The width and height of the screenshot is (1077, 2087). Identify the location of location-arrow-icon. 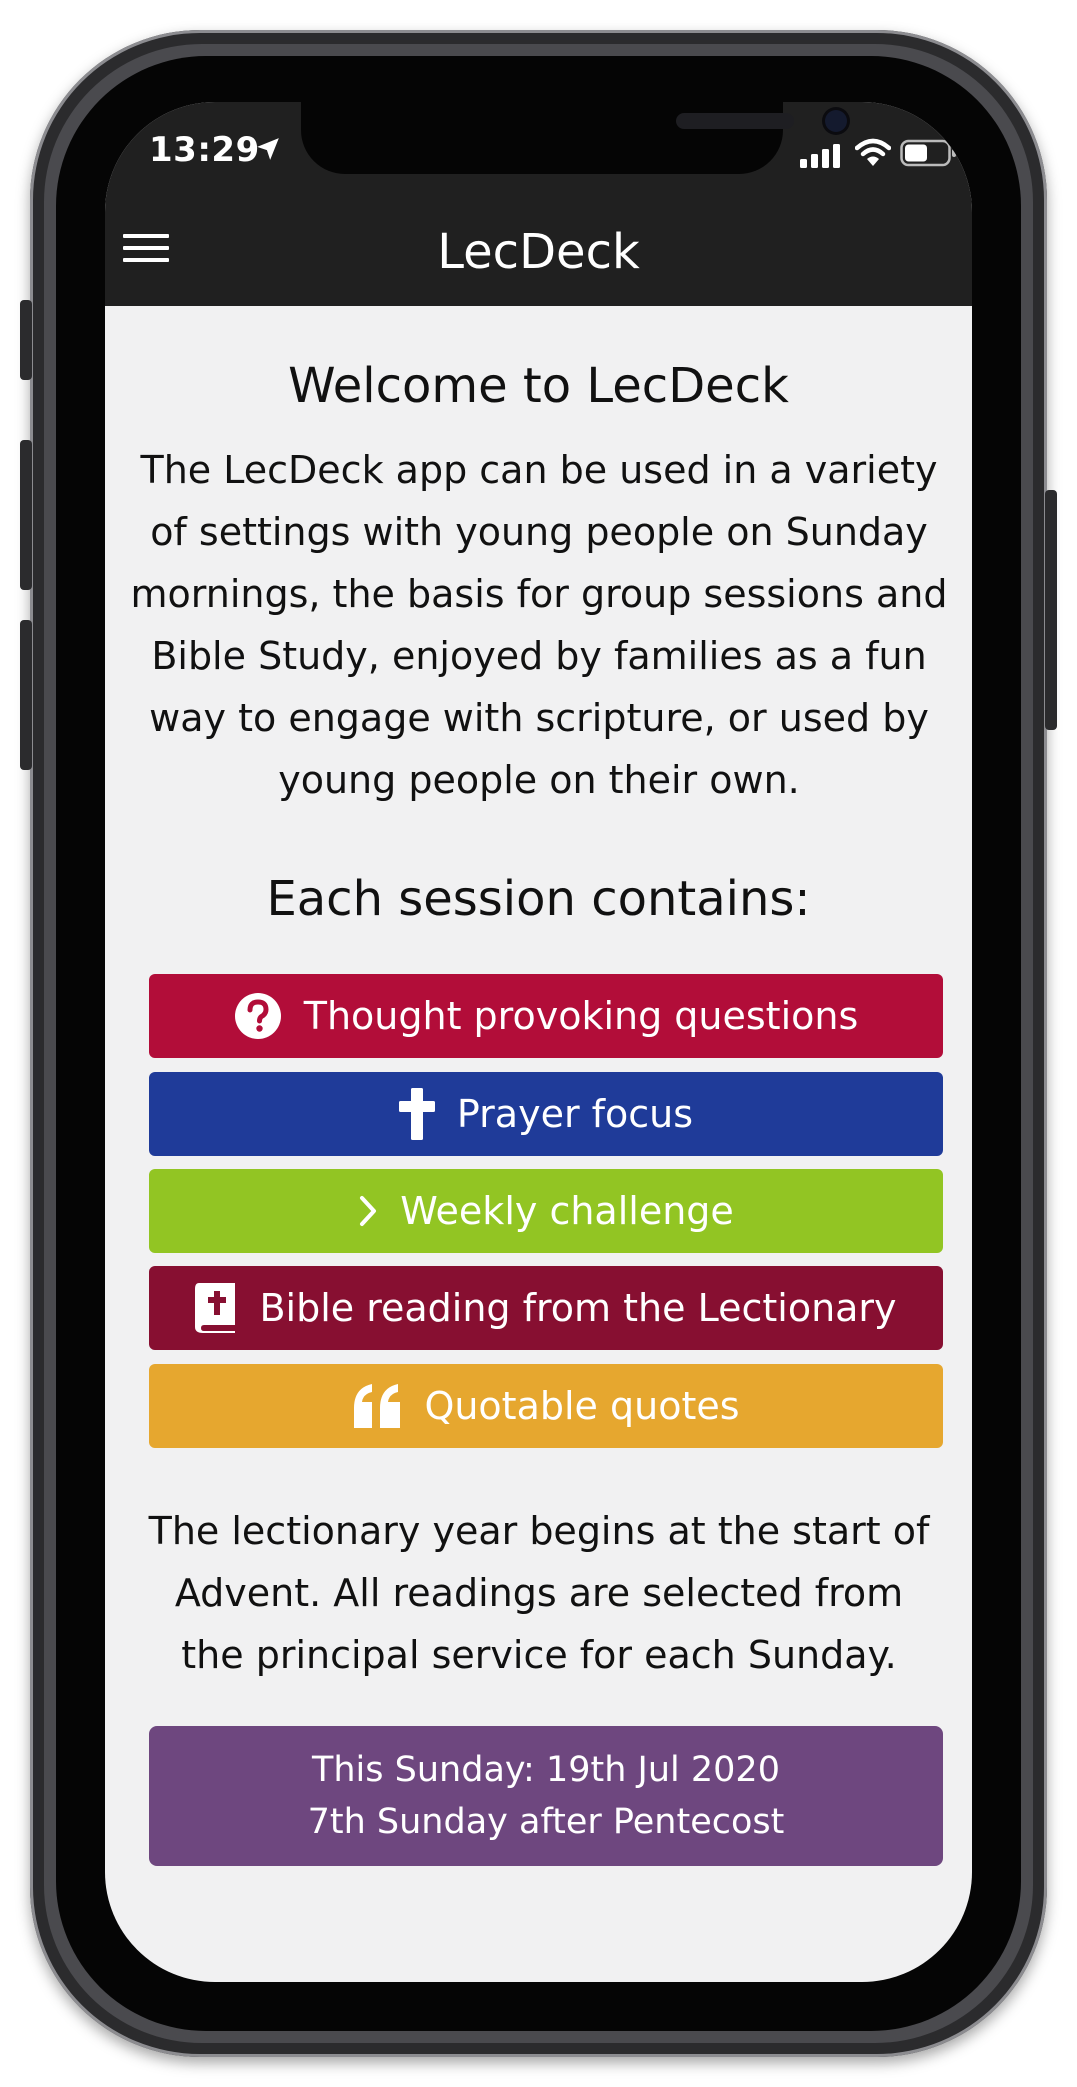
(268, 149).